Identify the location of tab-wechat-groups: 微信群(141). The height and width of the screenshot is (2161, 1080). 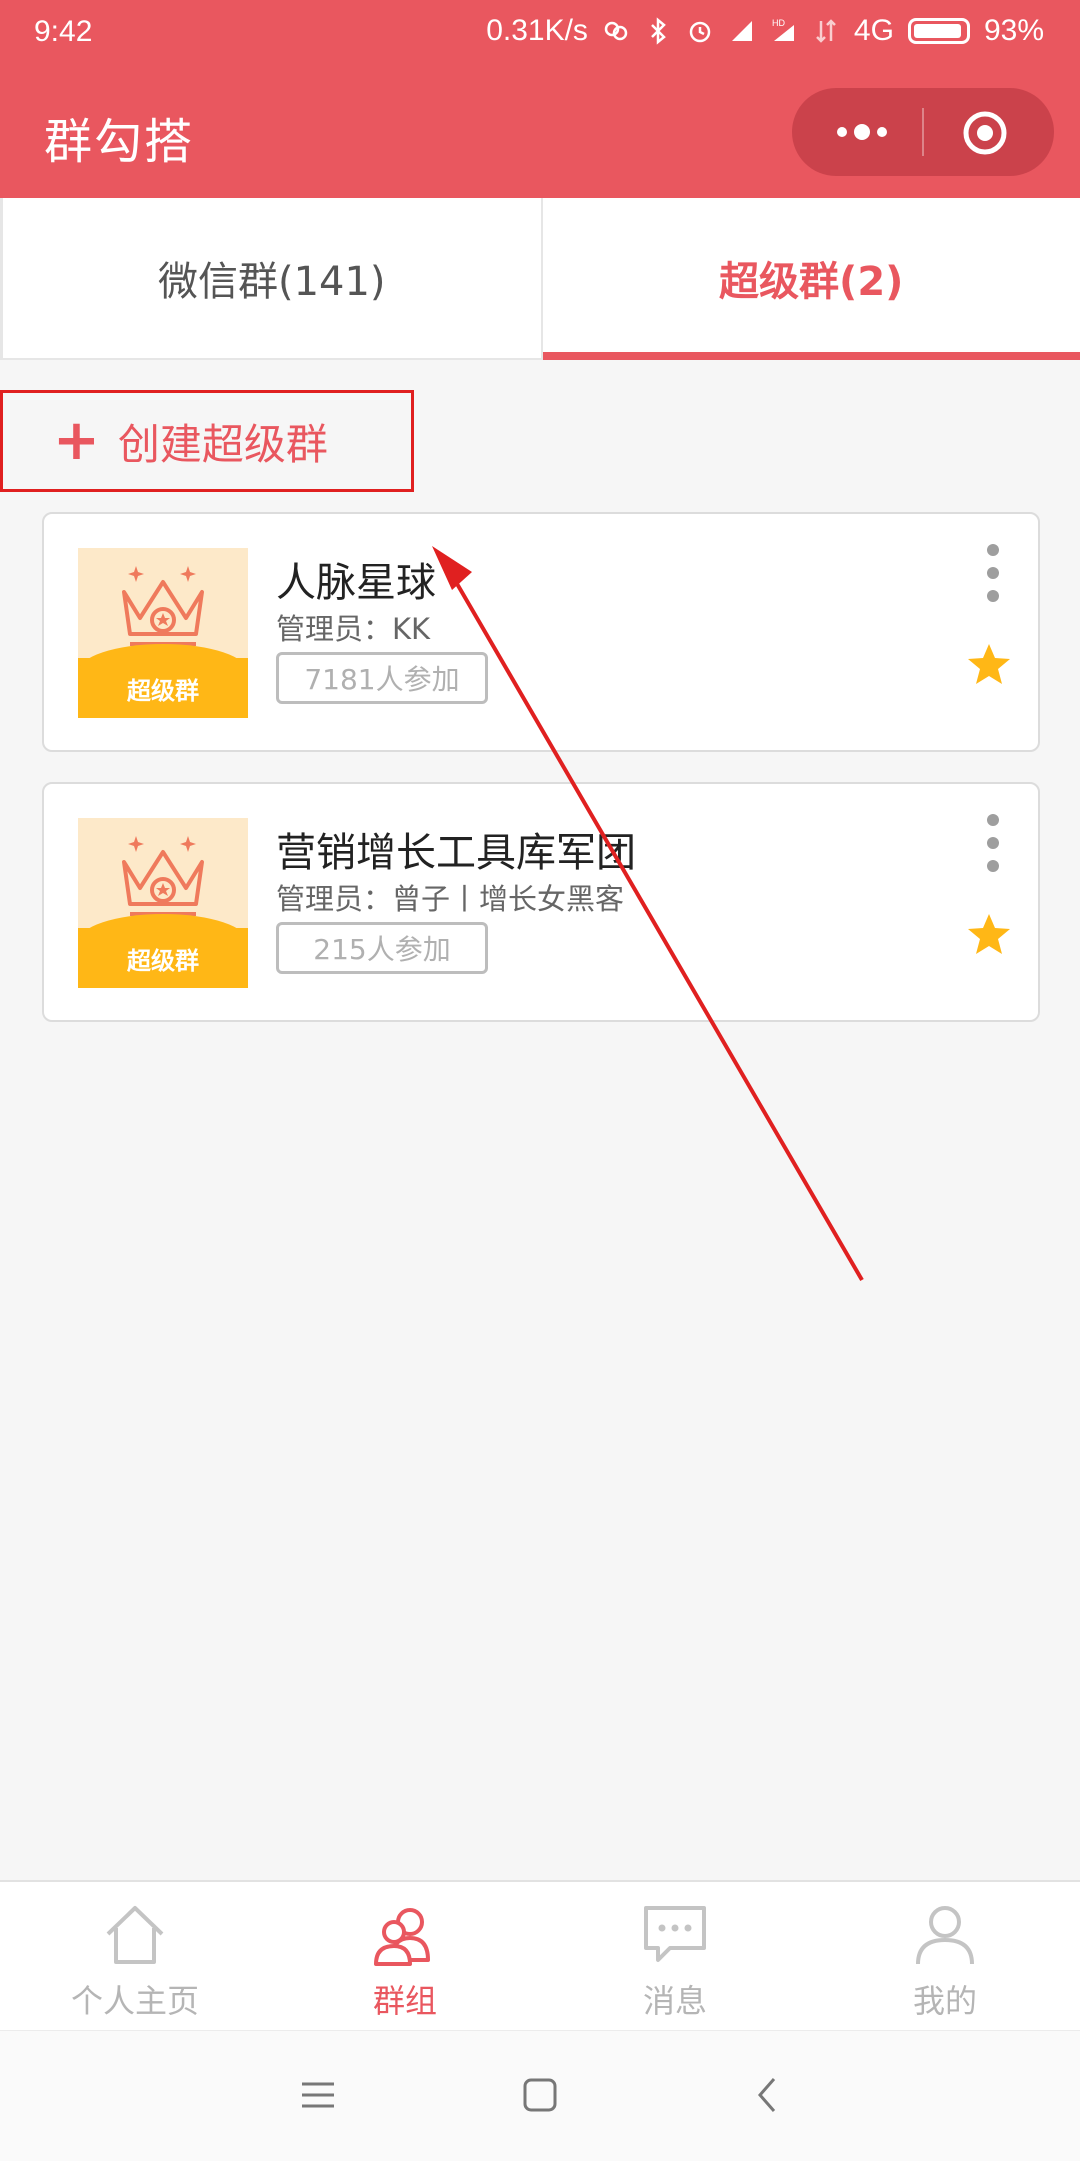
(271, 278).